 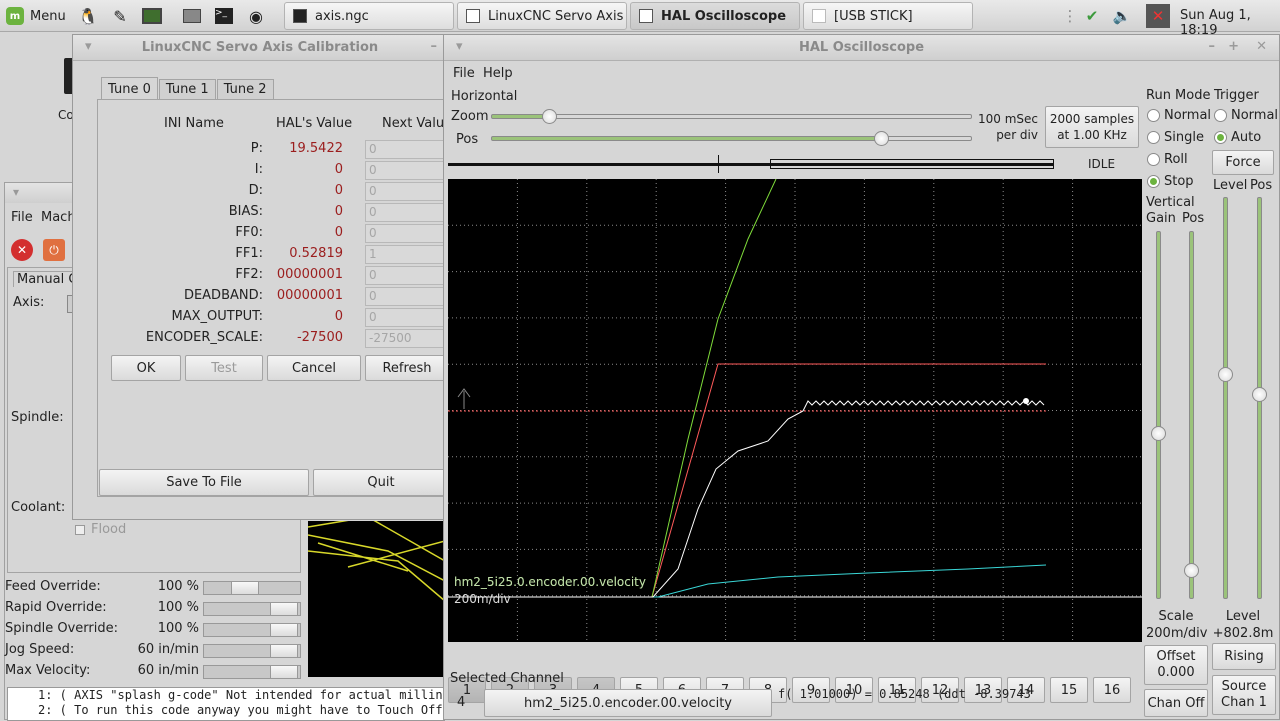 I want to click on zoom-slider-handle, so click(x=549, y=116).